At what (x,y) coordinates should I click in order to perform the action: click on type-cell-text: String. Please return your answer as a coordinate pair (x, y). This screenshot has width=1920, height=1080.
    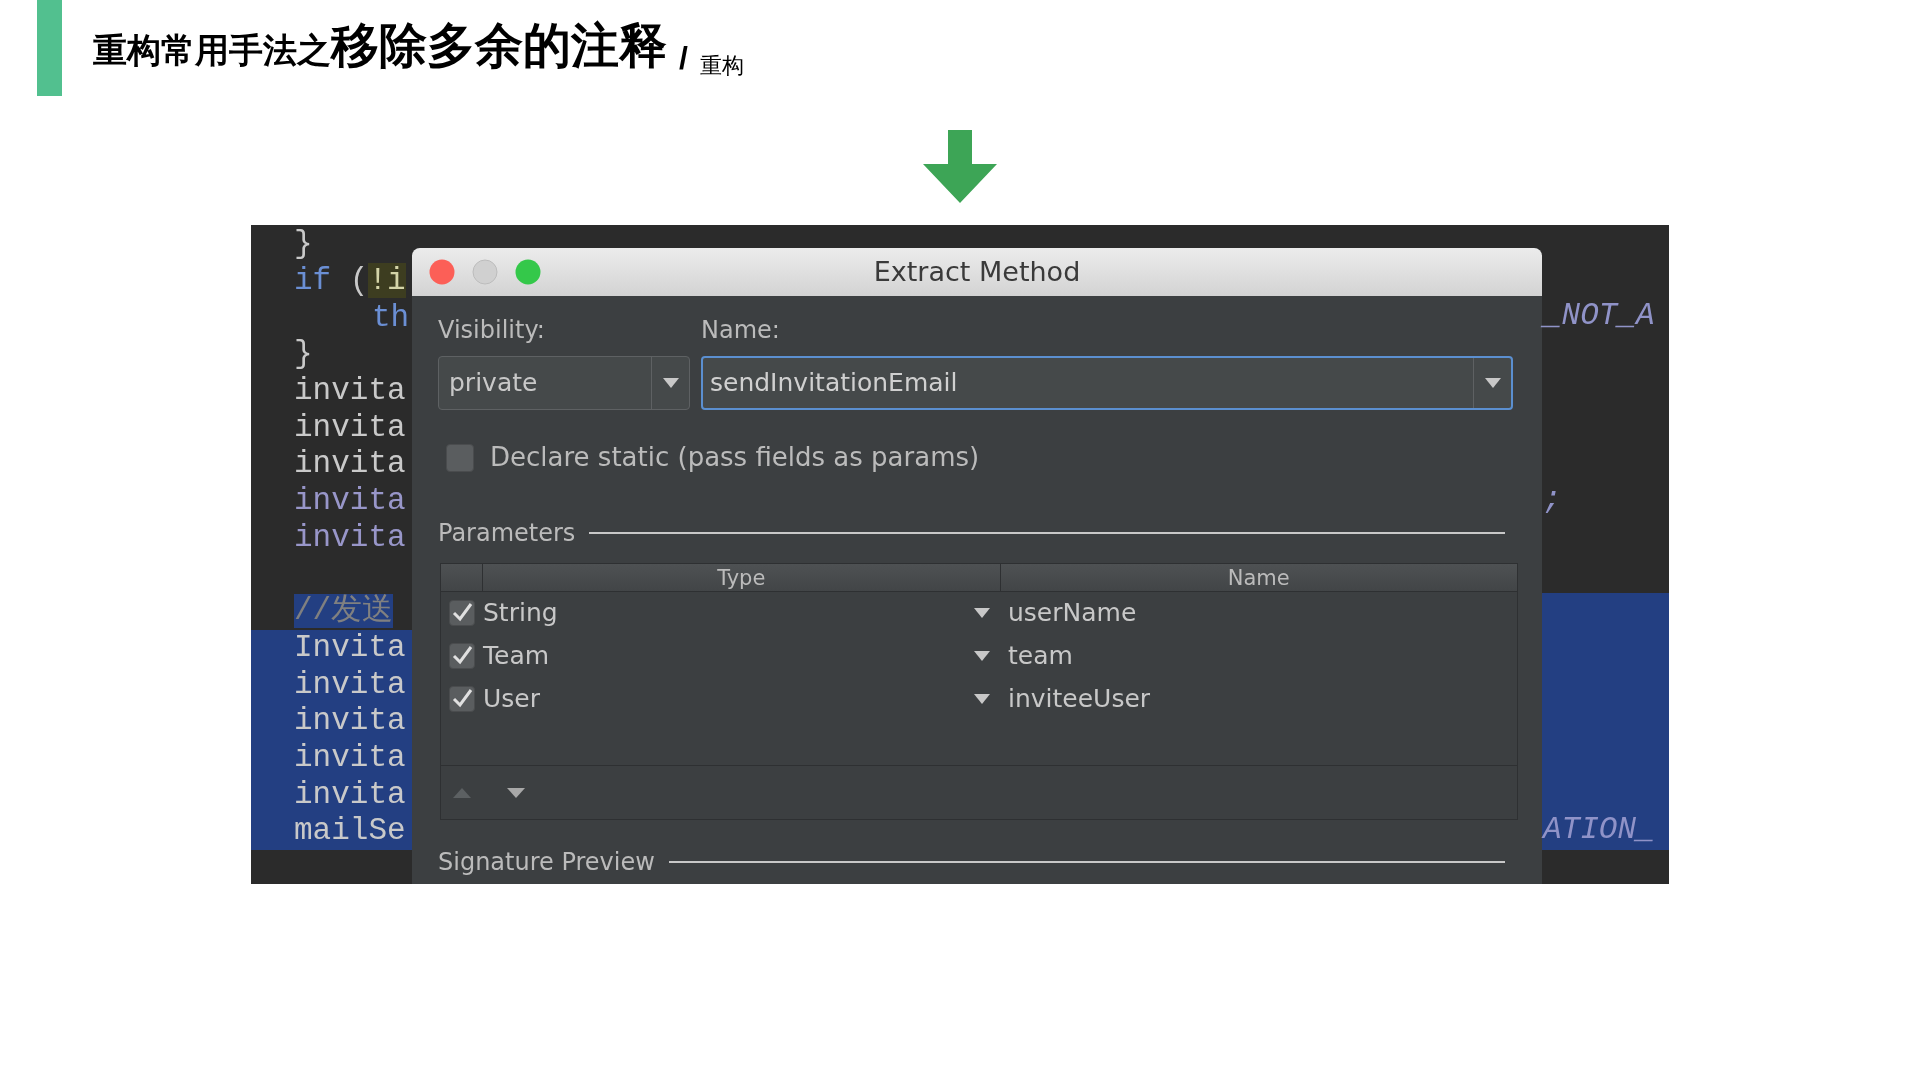
    Looking at the image, I should click on (520, 612).